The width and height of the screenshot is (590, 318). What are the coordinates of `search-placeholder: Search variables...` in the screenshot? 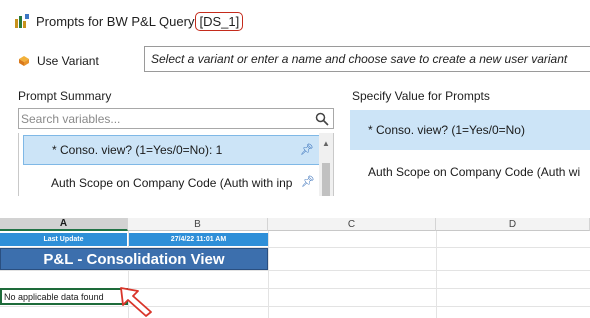 It's located at (71, 118).